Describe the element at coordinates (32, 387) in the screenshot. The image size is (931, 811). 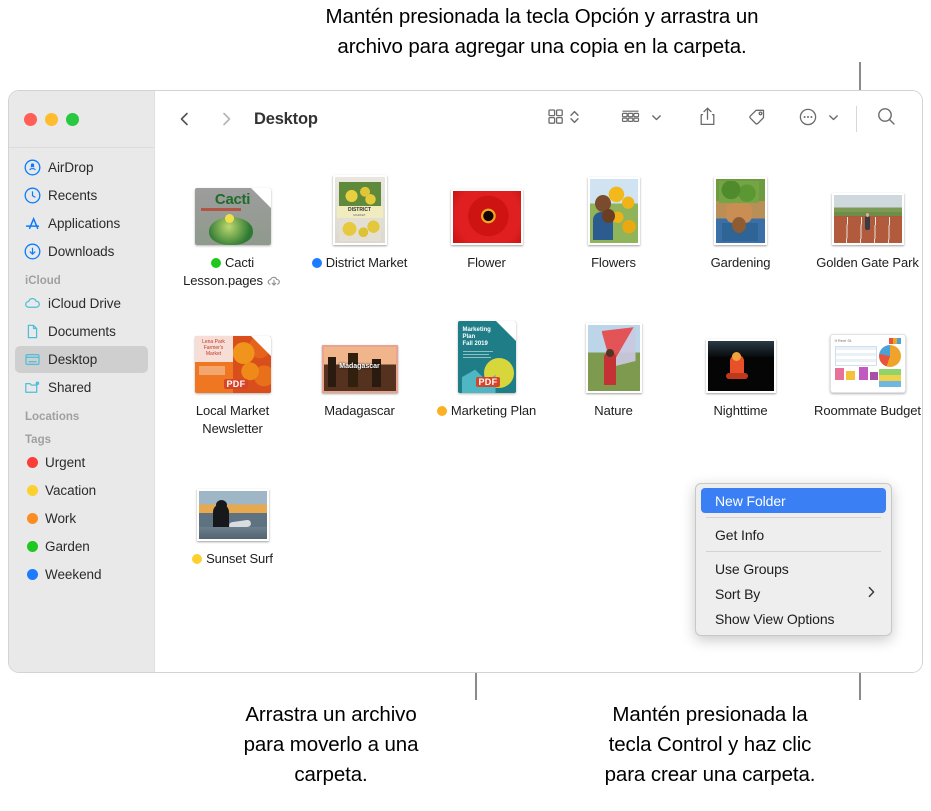
I see `shared-folder-icon` at that location.